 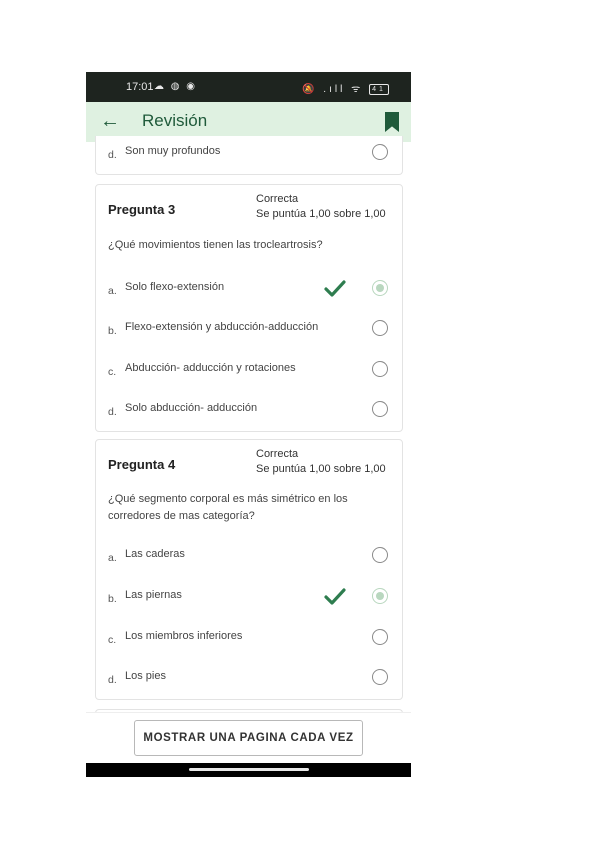 What do you see at coordinates (191, 408) in the screenshot?
I see `option-text: Solo abducción- adducción` at bounding box center [191, 408].